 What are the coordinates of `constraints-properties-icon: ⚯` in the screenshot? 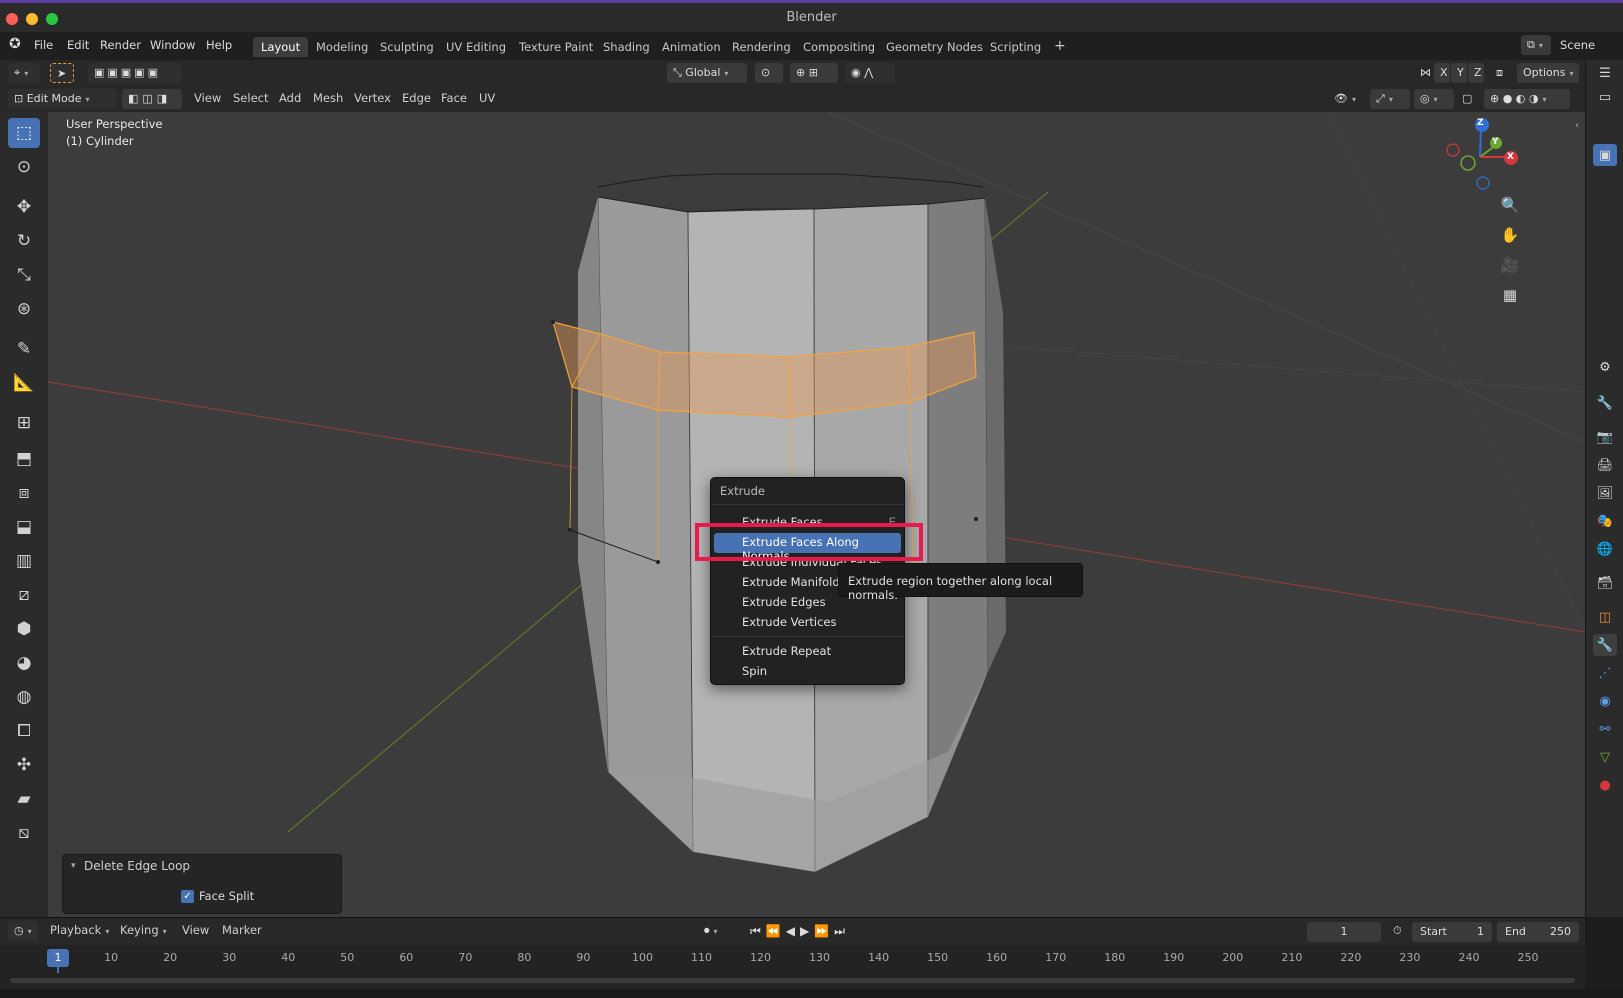 It's located at (1605, 729).